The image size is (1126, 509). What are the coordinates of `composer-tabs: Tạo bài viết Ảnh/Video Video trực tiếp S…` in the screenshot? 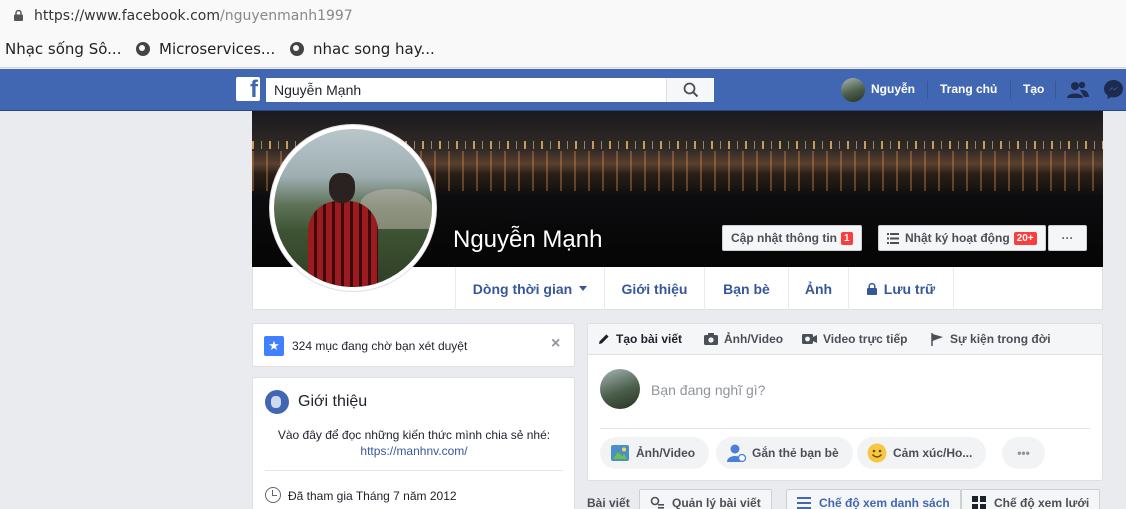 It's located at (845, 339).